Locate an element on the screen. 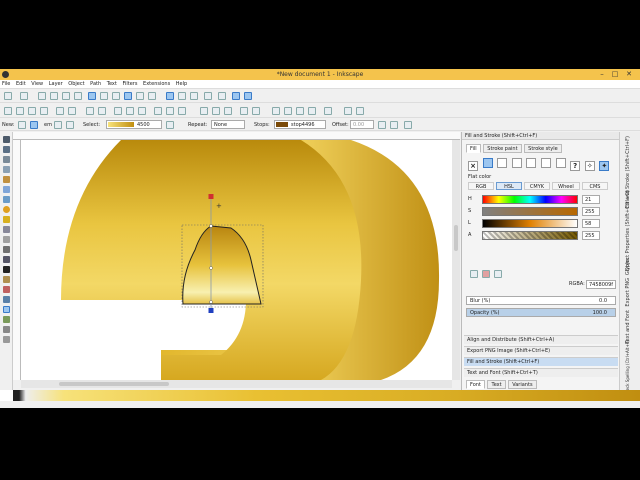 The width and height of the screenshot is (640, 480). gradient-tool-icon is located at coordinates (6, 309).